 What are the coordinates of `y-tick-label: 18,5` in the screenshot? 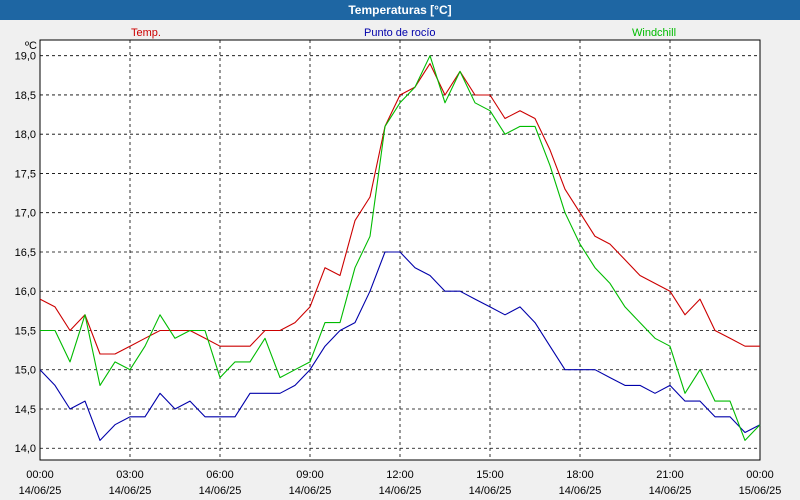 It's located at (25, 96).